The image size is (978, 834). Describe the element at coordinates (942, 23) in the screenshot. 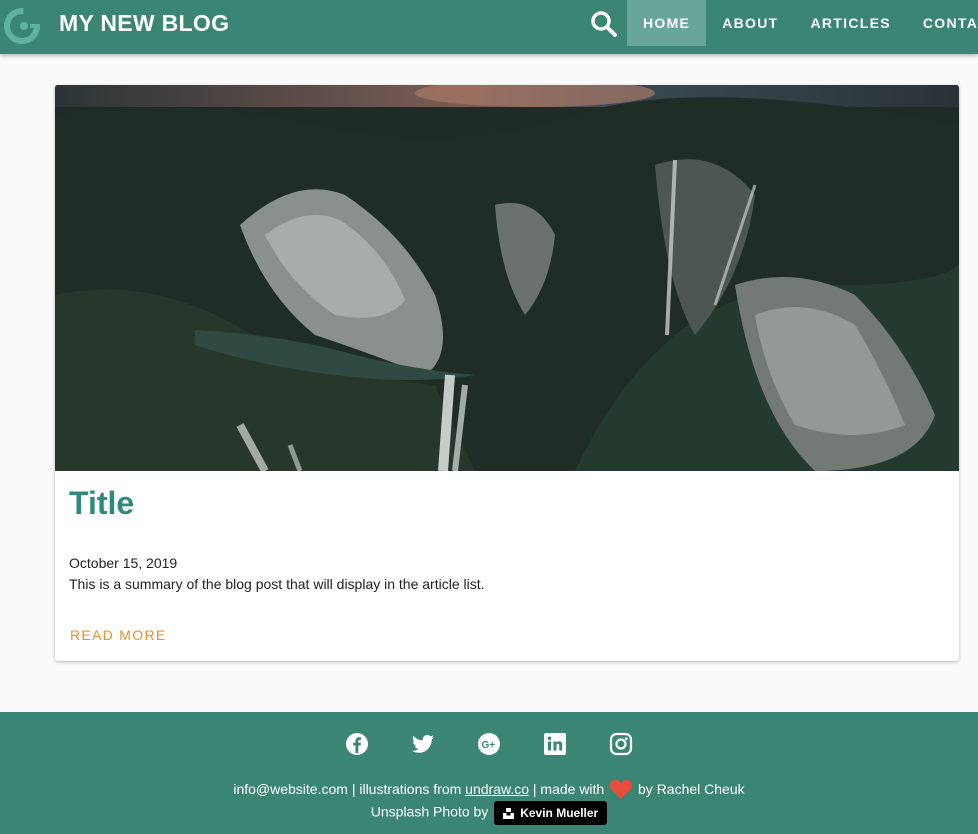

I see `nav-contact: CONTACT` at that location.